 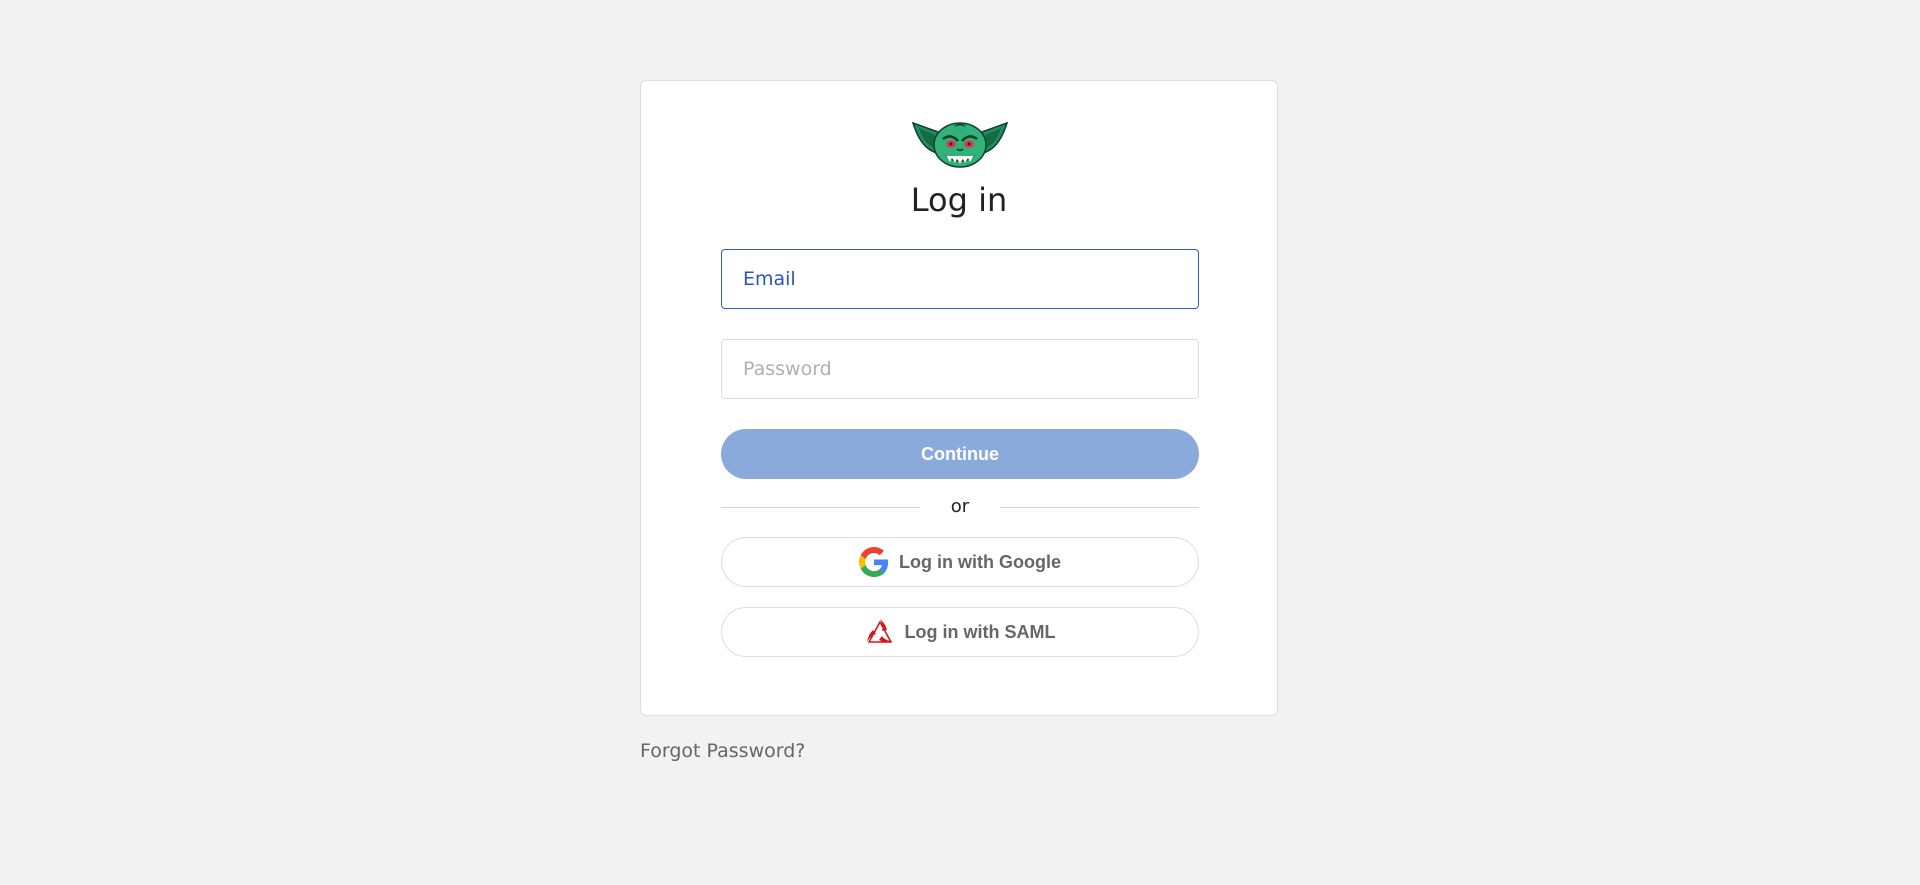 I want to click on google-login-label: Log in with Google, so click(x=980, y=561).